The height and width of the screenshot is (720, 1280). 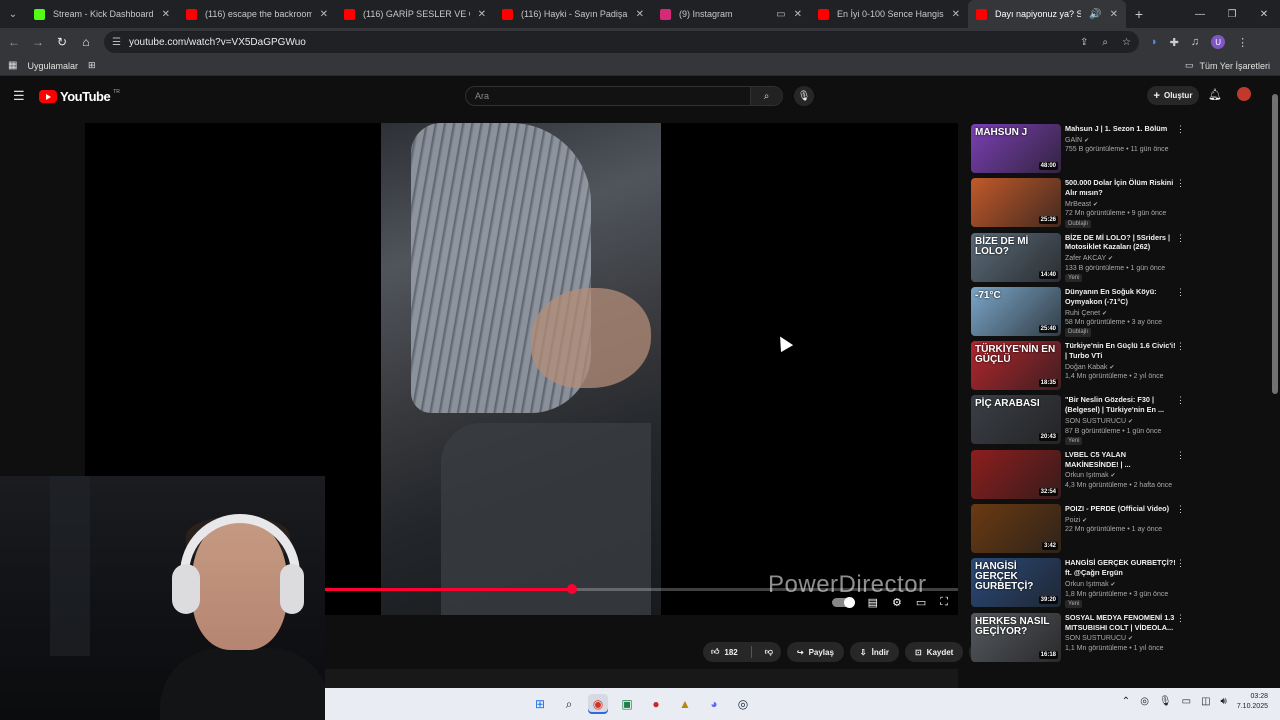 What do you see at coordinates (815, 652) in the screenshot?
I see `share-button: ↪ Paylaş` at bounding box center [815, 652].